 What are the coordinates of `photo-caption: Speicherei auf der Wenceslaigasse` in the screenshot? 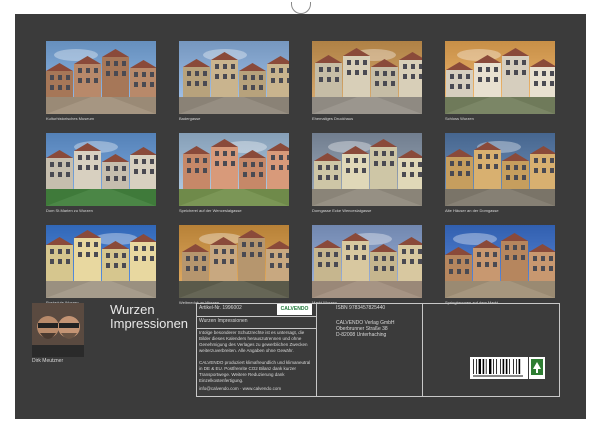 It's located at (210, 210).